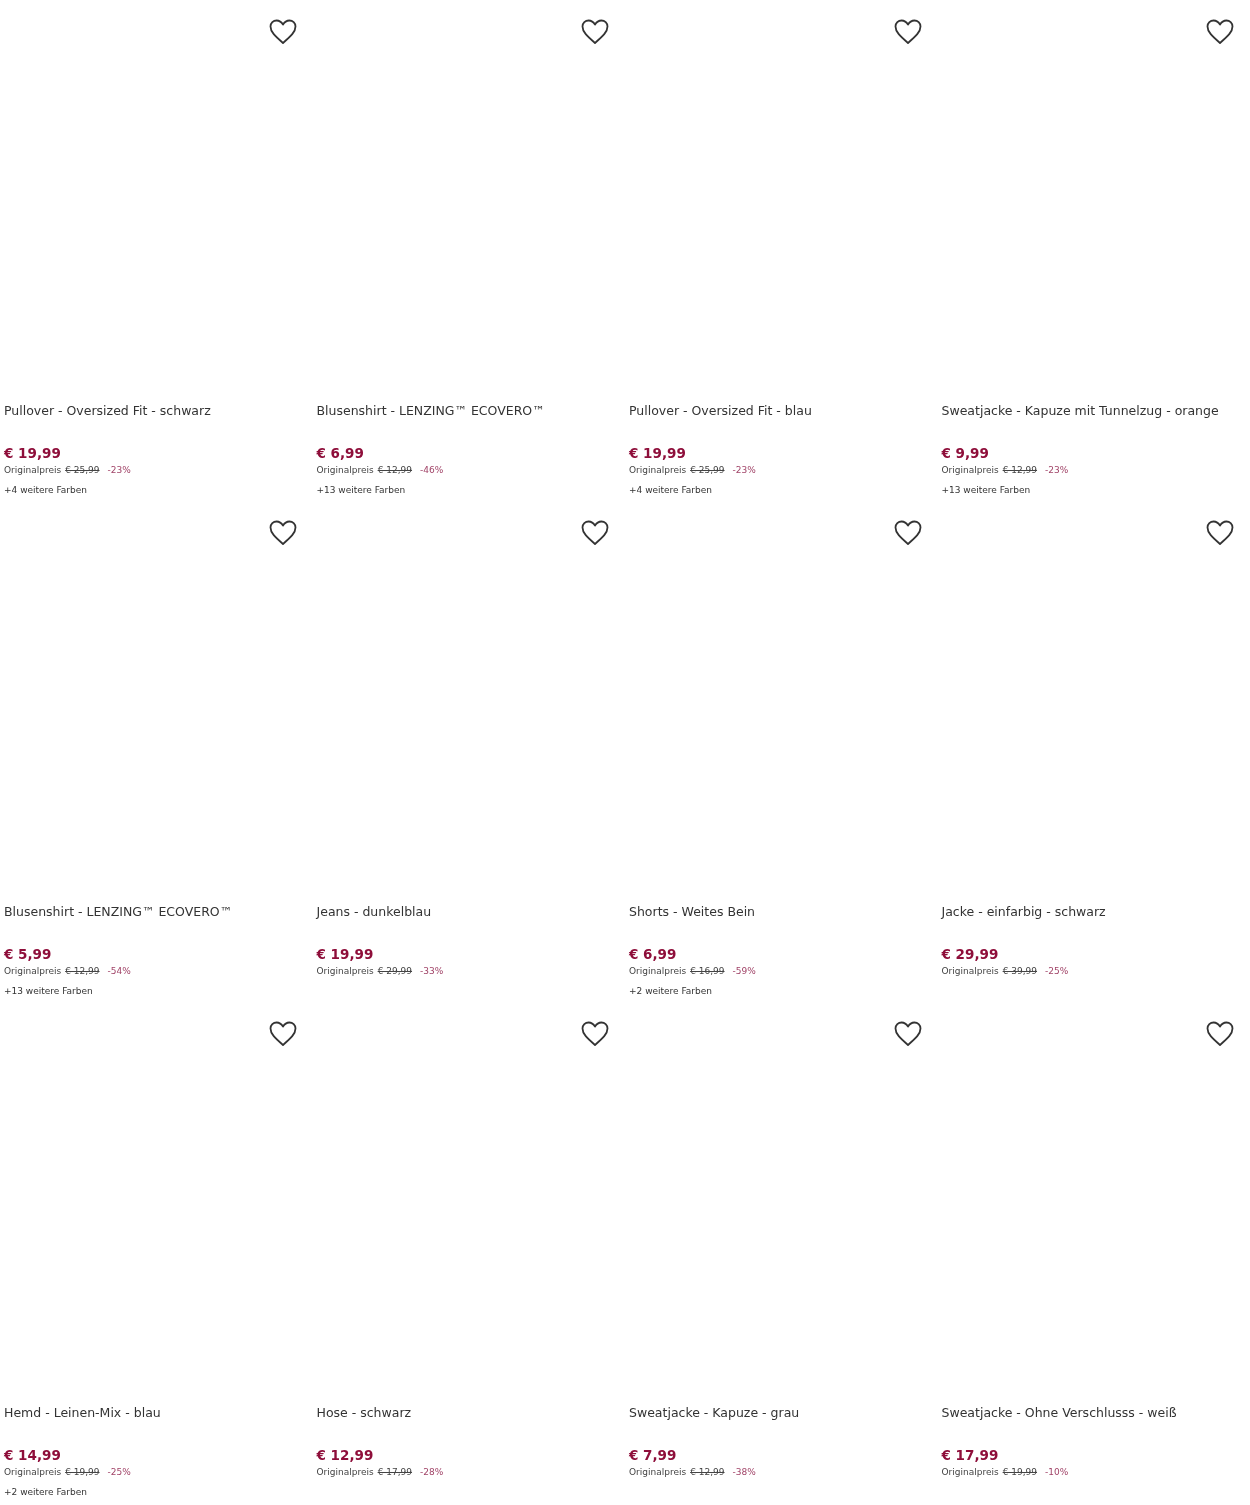  I want to click on original-price: € 16,99, so click(707, 971).